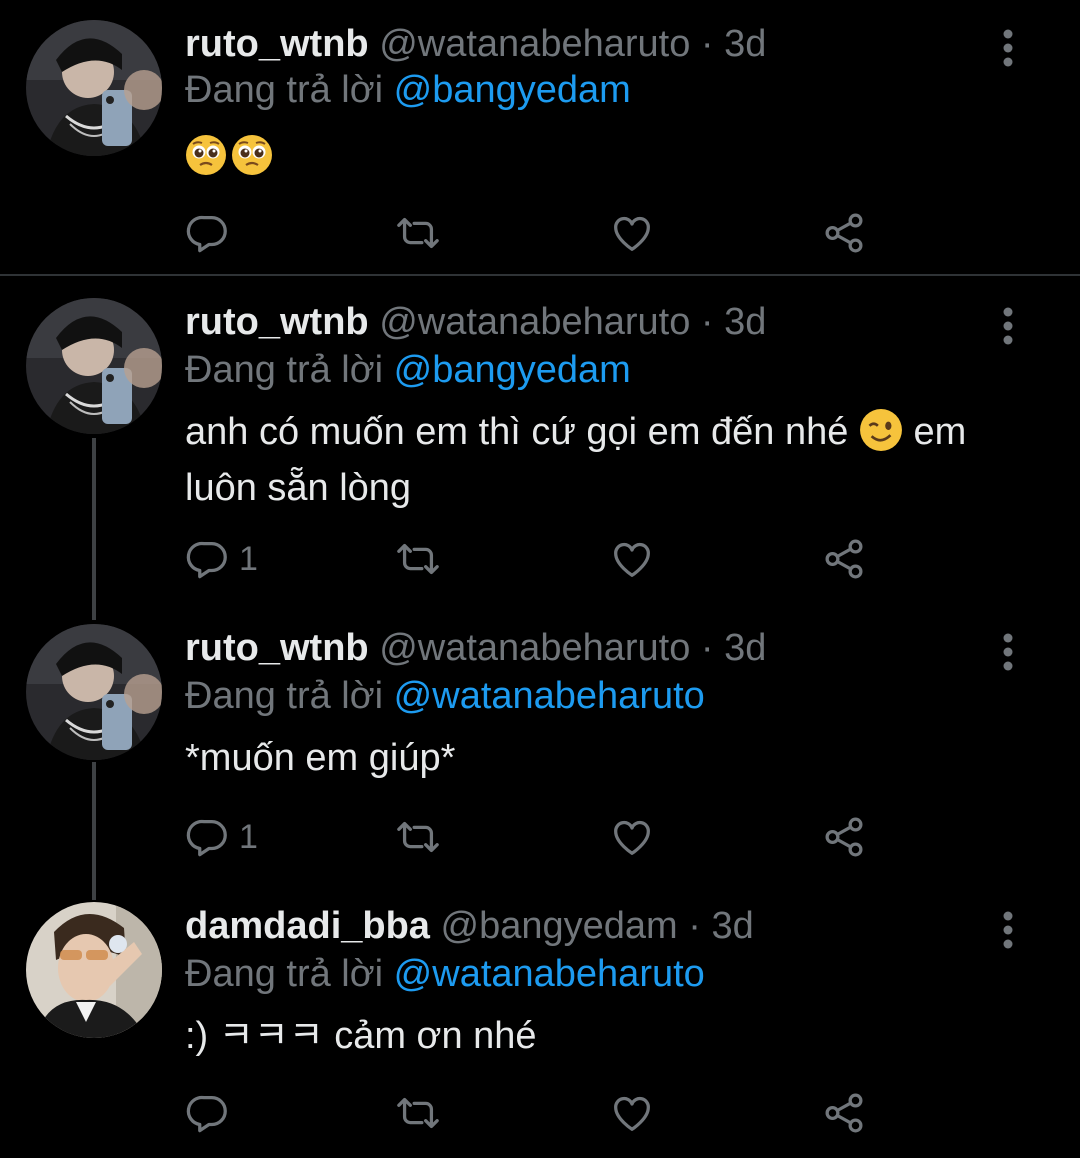 The height and width of the screenshot is (1158, 1080). Describe the element at coordinates (610, 160) in the screenshot. I see `tweet-text` at that location.